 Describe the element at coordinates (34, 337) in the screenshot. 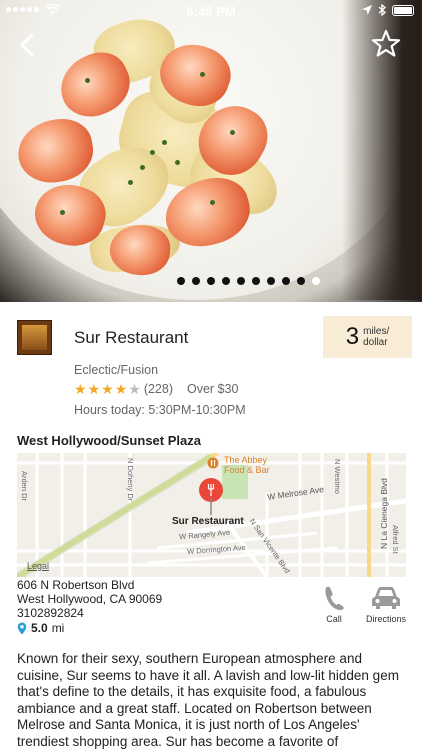

I see `restaurant-logo` at that location.